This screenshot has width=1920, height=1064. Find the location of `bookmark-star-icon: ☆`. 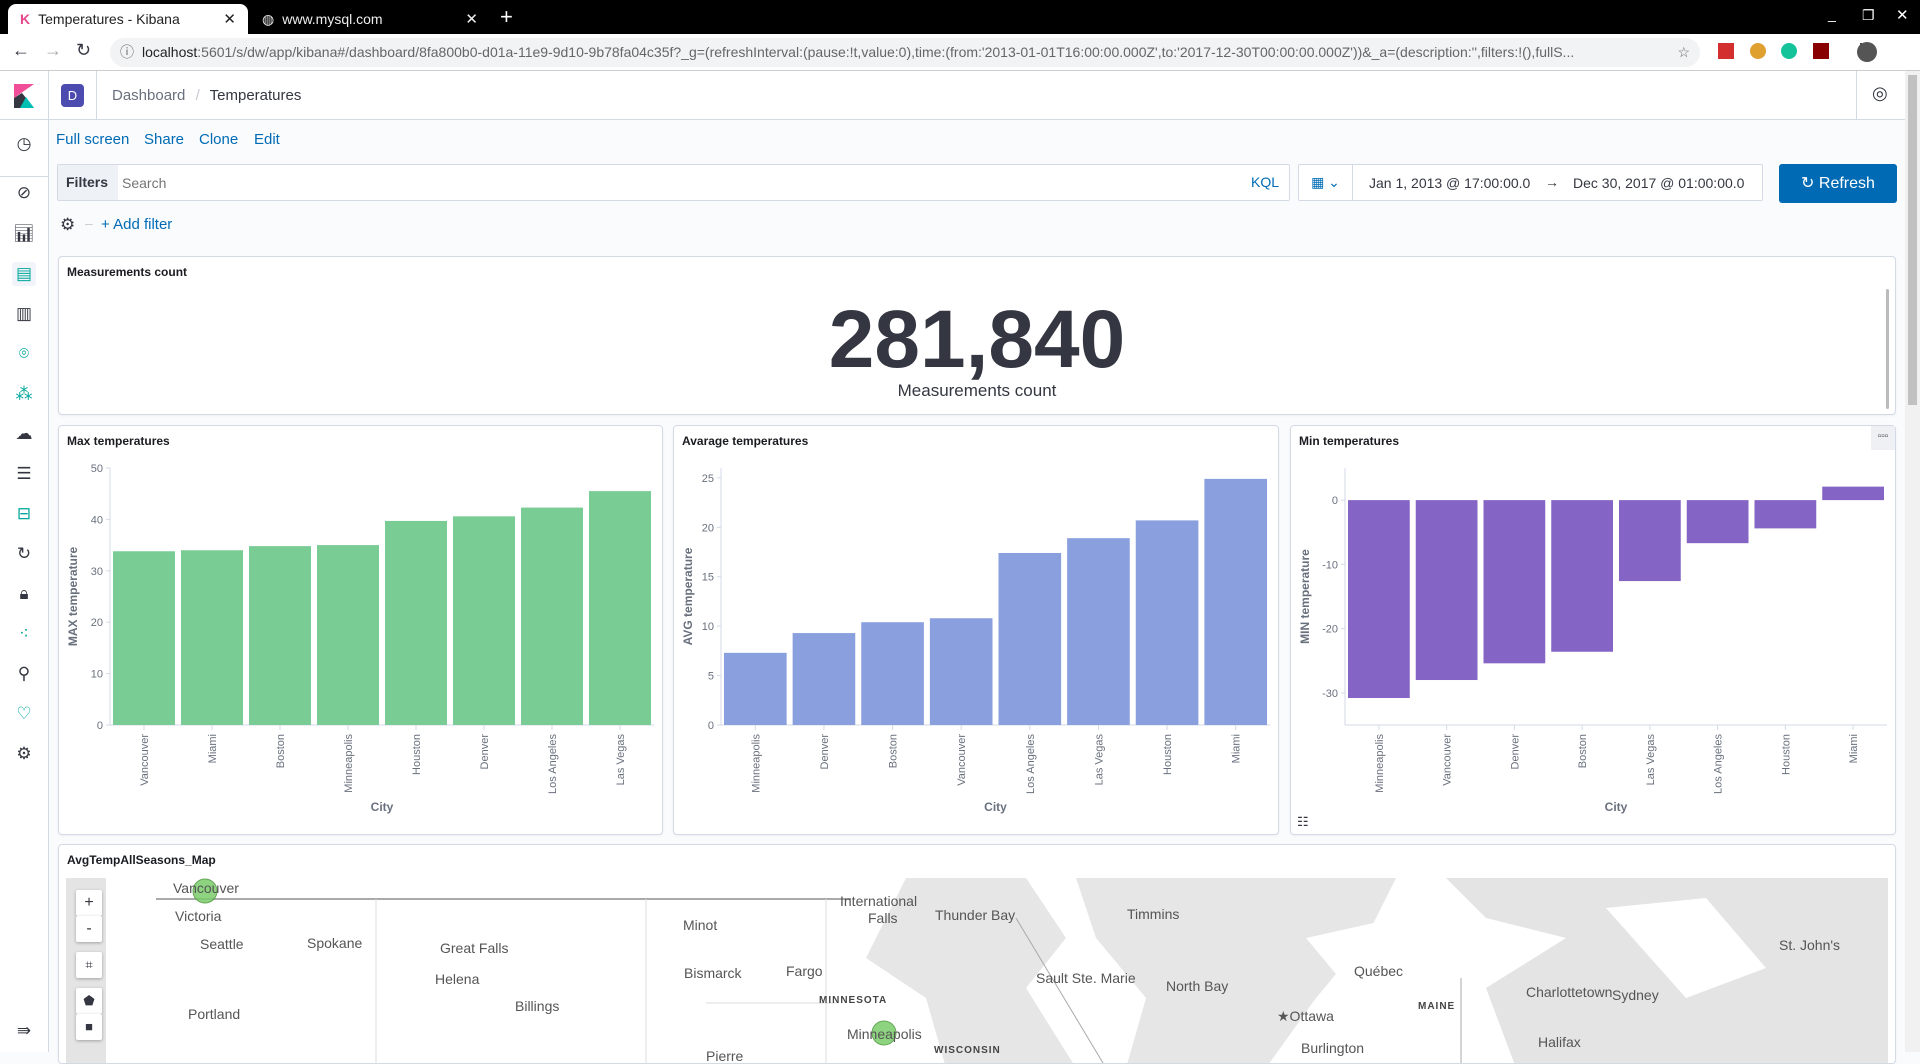

bookmark-star-icon: ☆ is located at coordinates (1681, 52).